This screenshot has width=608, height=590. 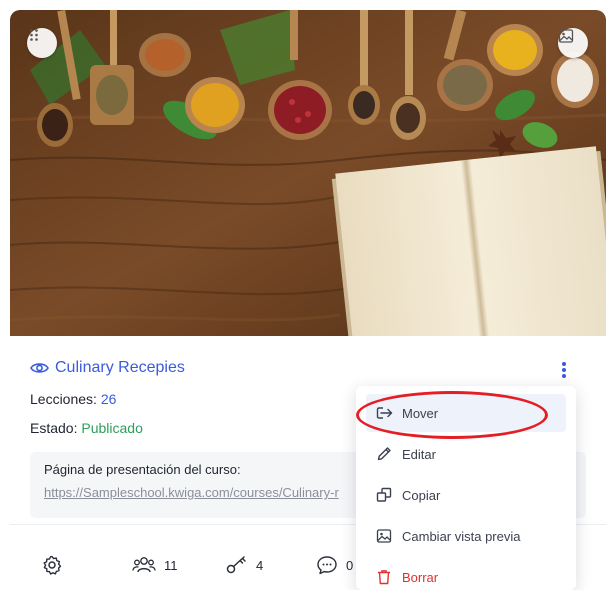 I want to click on eye-icon, so click(x=39, y=368).